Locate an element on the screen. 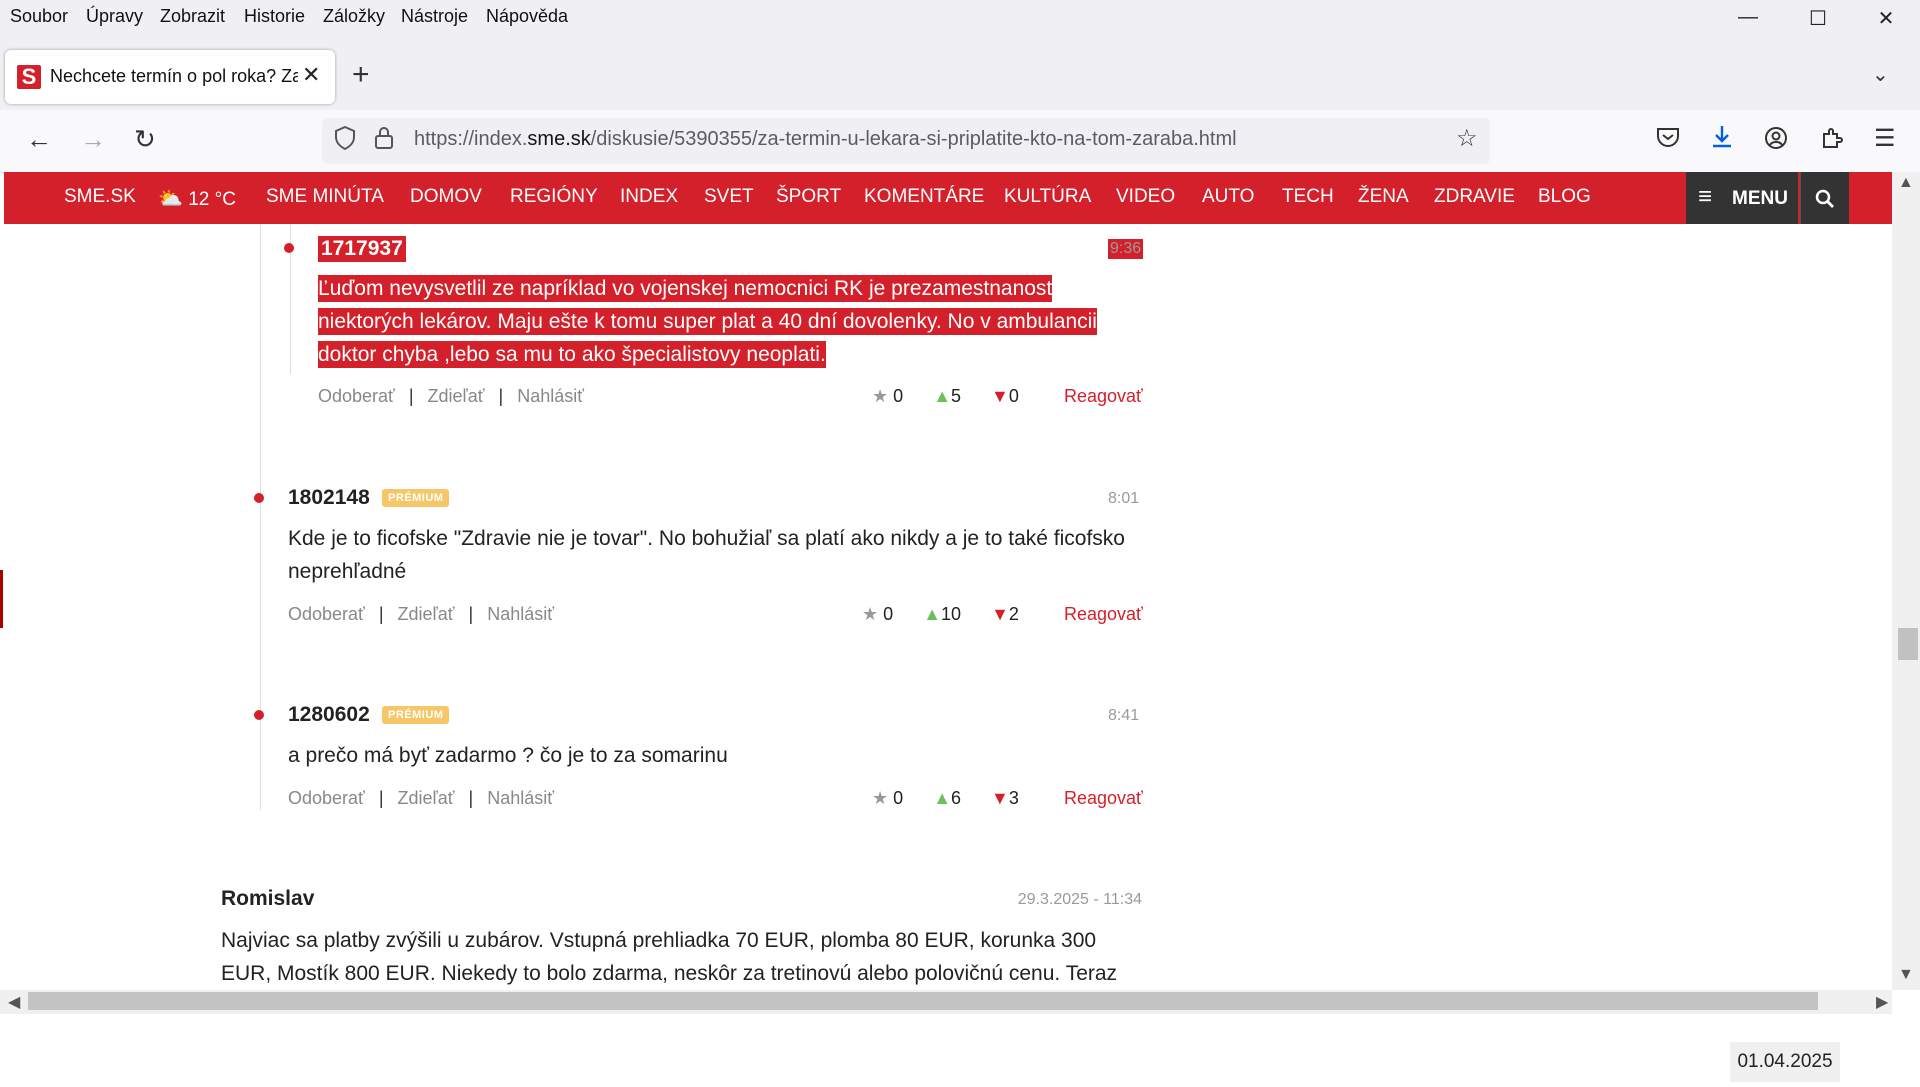 The width and height of the screenshot is (1920, 1087). comment-author: Romislav is located at coordinates (267, 899).